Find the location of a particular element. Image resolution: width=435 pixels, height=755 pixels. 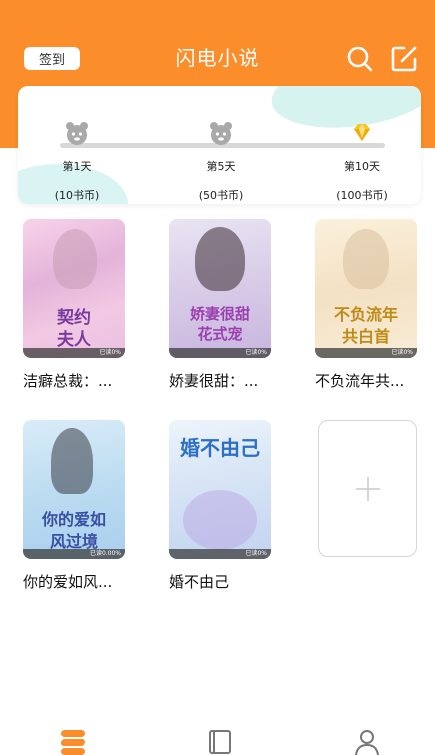

step-day-label: 第1天 is located at coordinates (77, 166).